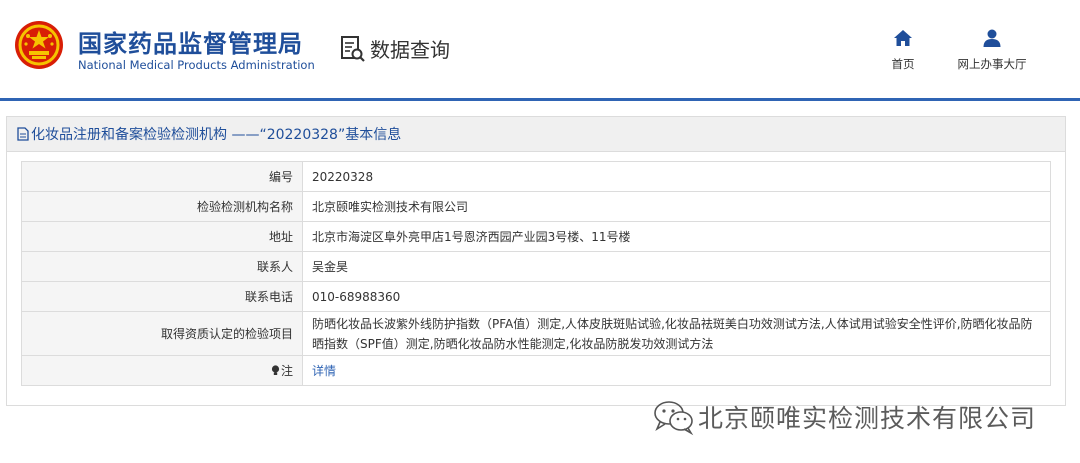  Describe the element at coordinates (676, 206) in the screenshot. I see `row-value: 北京颐唯实检测技术有限公司` at that location.